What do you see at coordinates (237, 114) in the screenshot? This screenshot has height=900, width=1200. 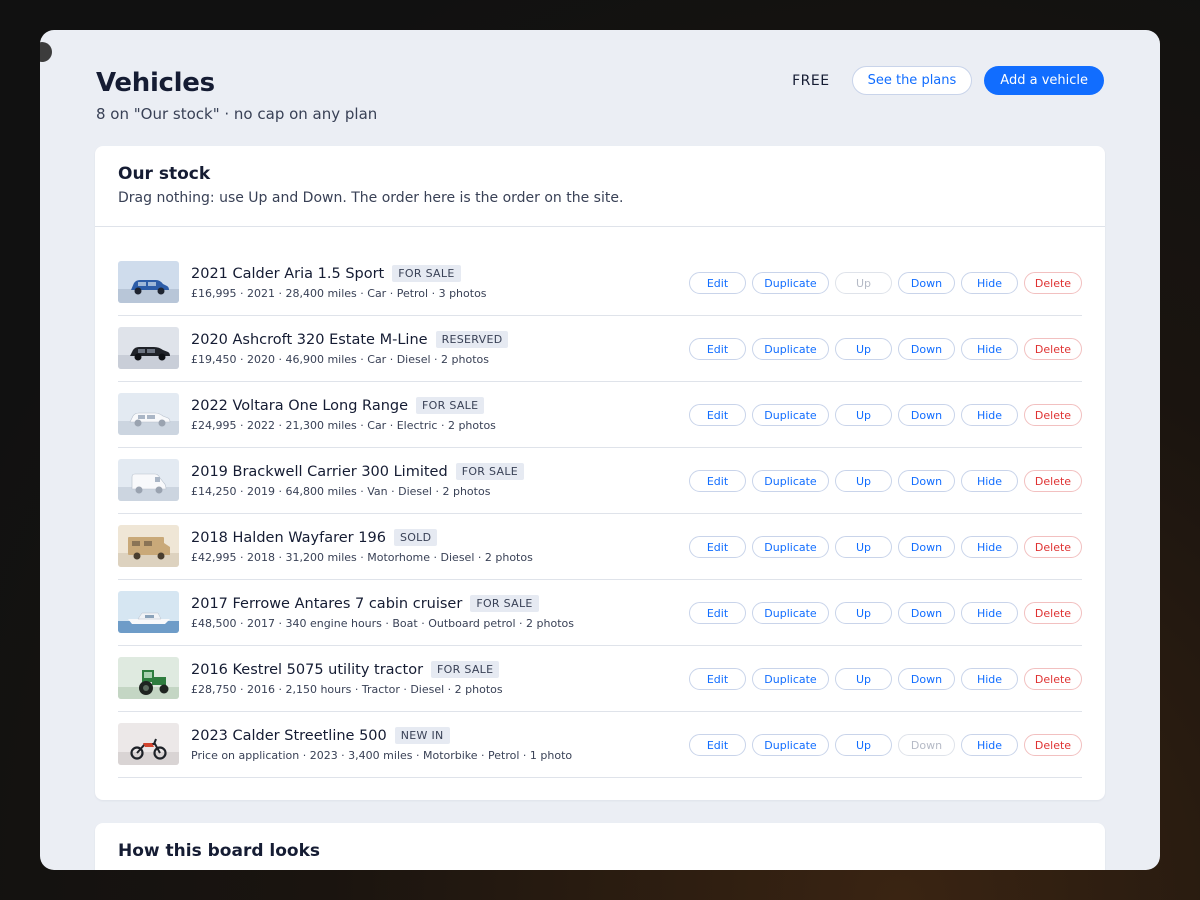 I see `page-subtitle: 8 on "Our stock" · no cap on any plan` at bounding box center [237, 114].